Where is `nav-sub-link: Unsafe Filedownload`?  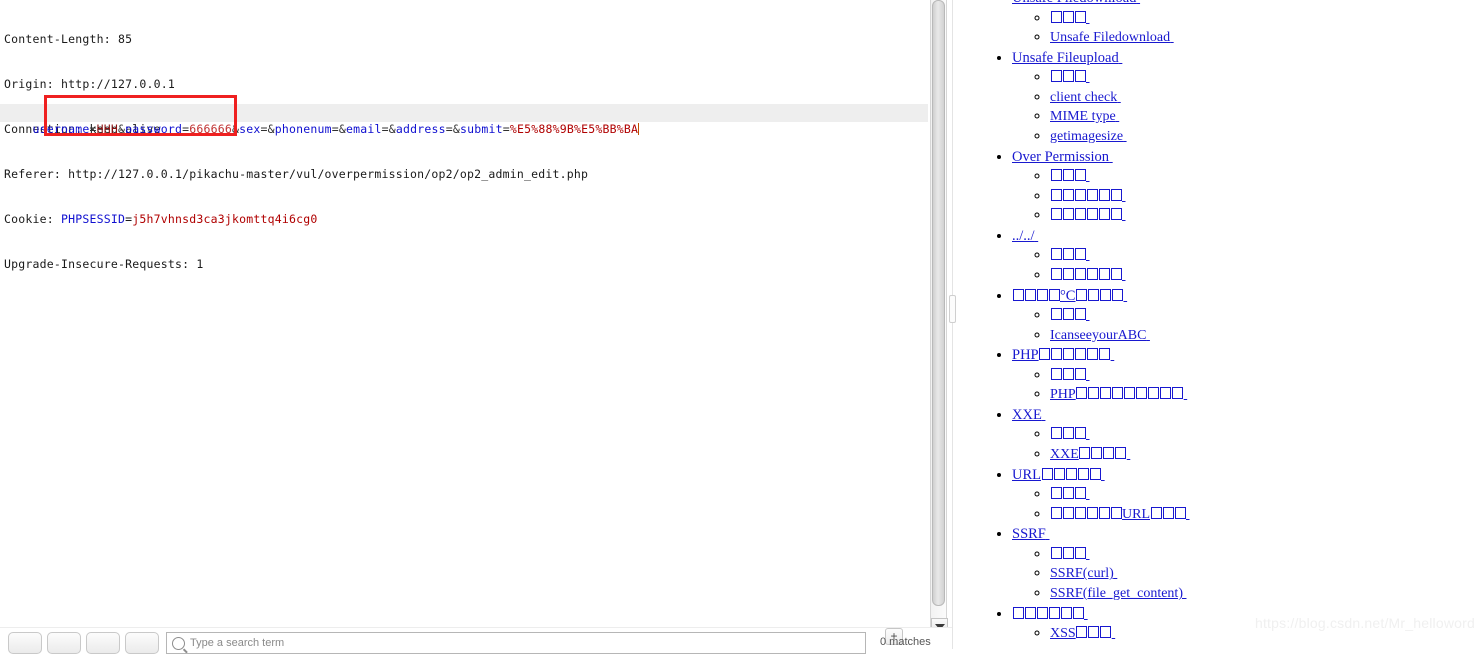
nav-sub-link: Unsafe Filedownload is located at coordinates (1112, 37).